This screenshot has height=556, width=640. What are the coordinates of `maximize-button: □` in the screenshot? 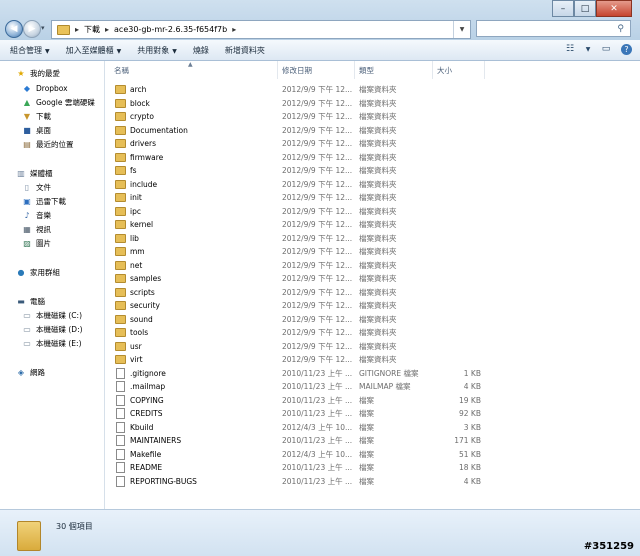 It's located at (585, 8).